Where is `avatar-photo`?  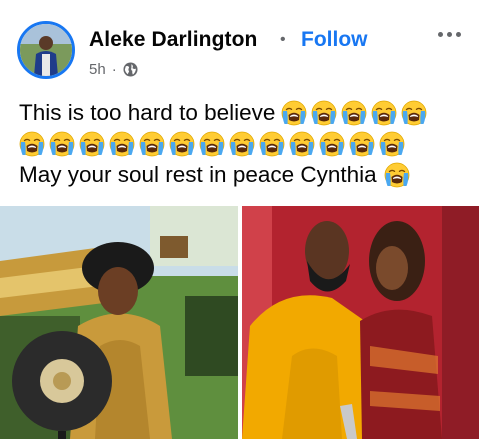 avatar-photo is located at coordinates (46, 50).